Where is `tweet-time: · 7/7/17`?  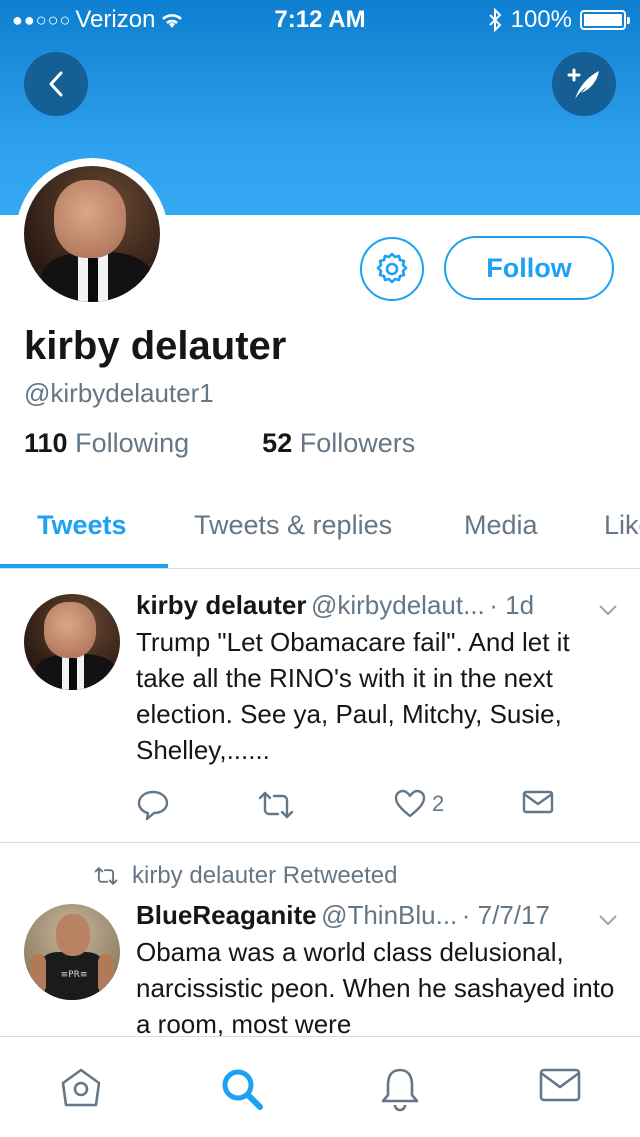
tweet-time: · 7/7/17 is located at coordinates (505, 915).